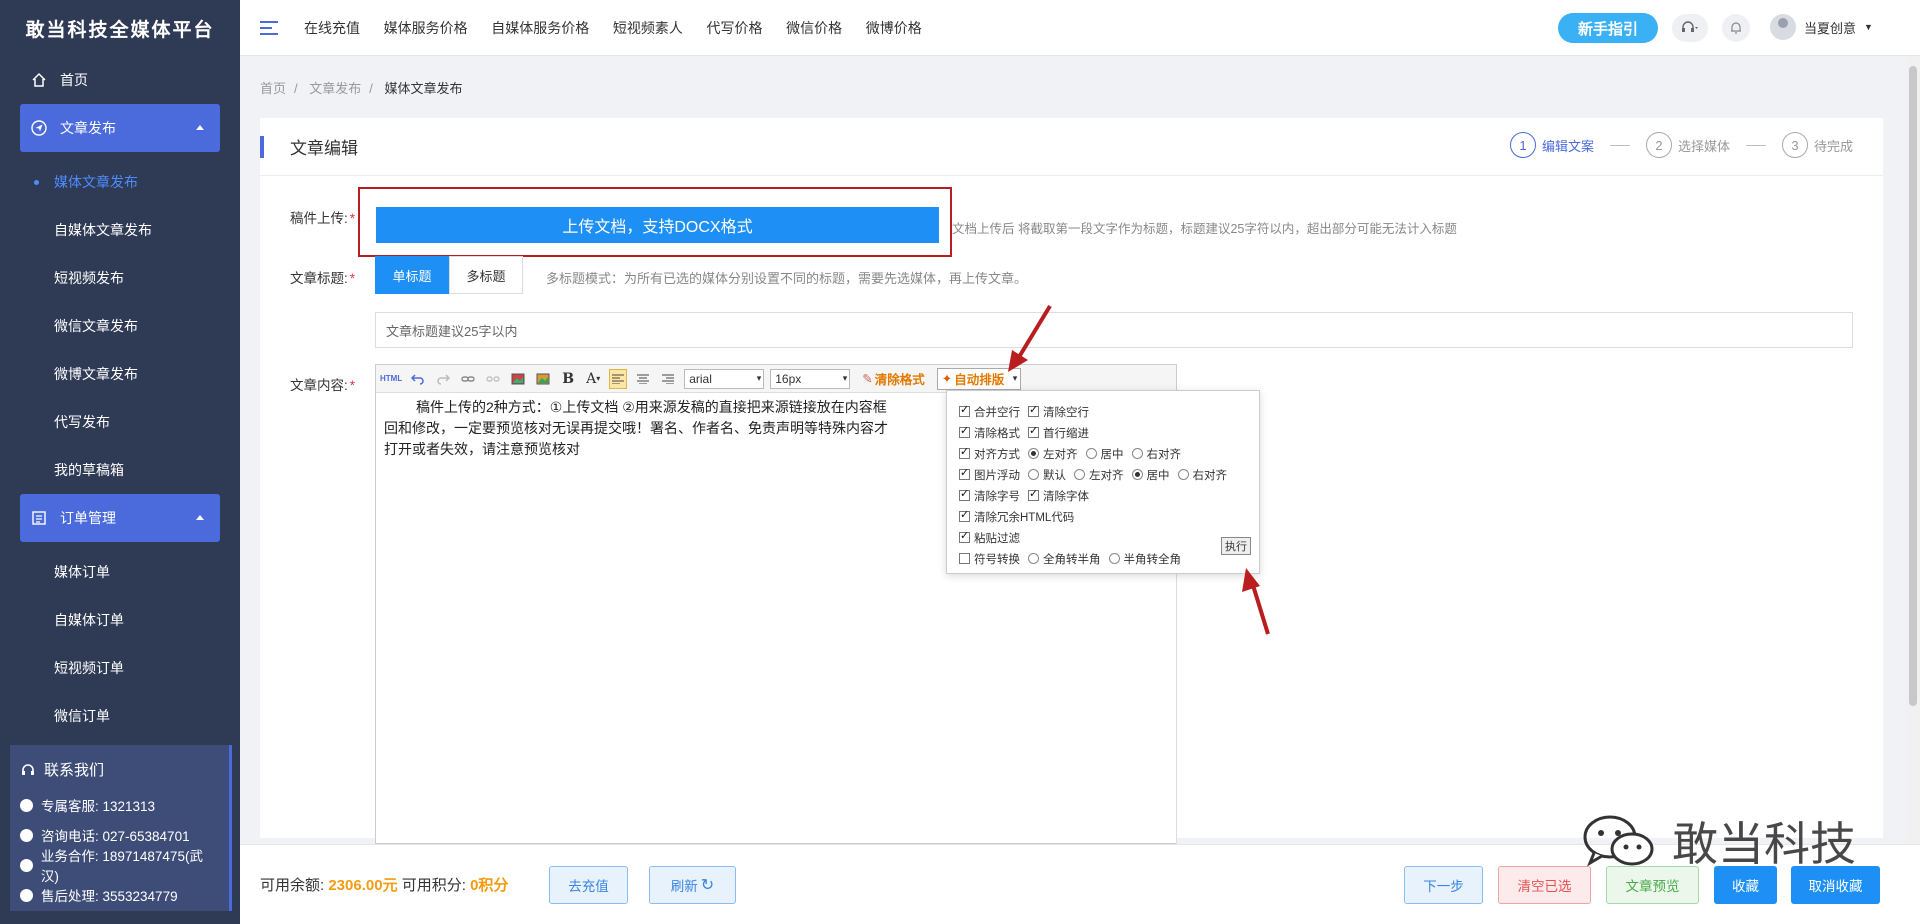 The image size is (1920, 924). I want to click on nav-media-price: 媒体服务价格, so click(426, 28).